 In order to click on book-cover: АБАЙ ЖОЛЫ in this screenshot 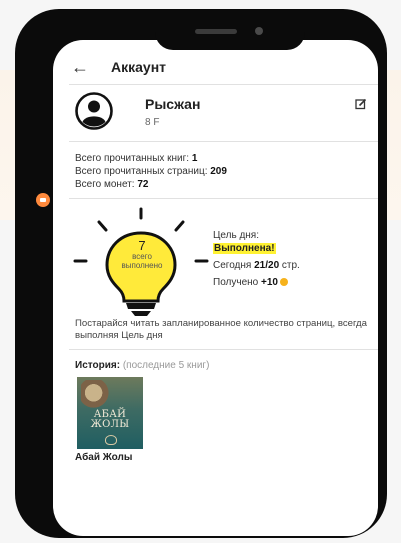, I will do `click(110, 413)`.